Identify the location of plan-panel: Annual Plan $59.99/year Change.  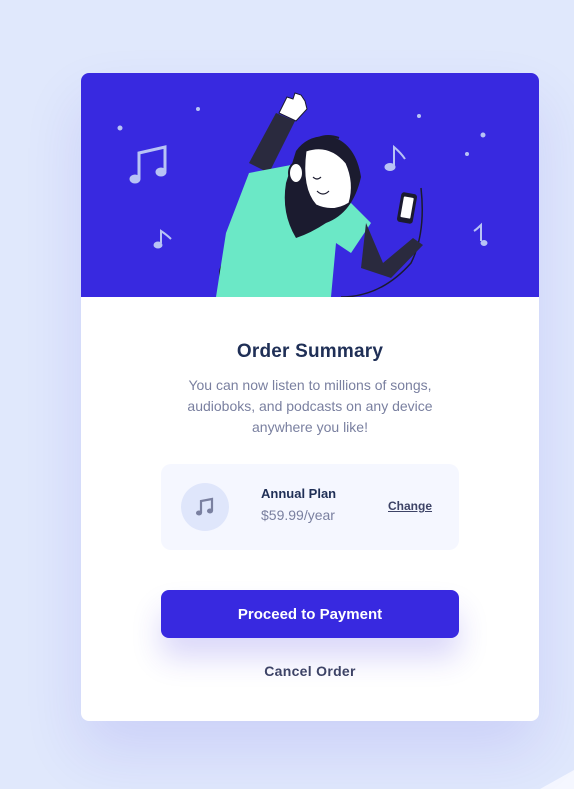
(310, 507).